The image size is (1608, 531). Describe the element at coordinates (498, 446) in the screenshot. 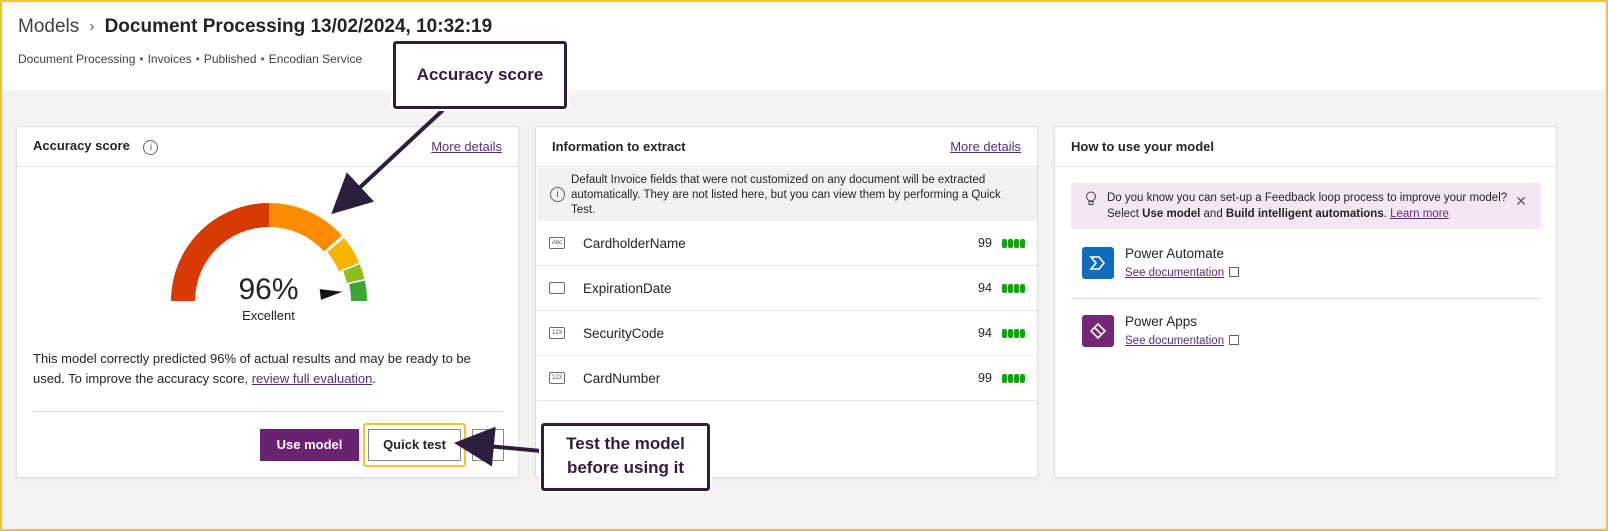

I see `arrow-to-quick-test` at that location.